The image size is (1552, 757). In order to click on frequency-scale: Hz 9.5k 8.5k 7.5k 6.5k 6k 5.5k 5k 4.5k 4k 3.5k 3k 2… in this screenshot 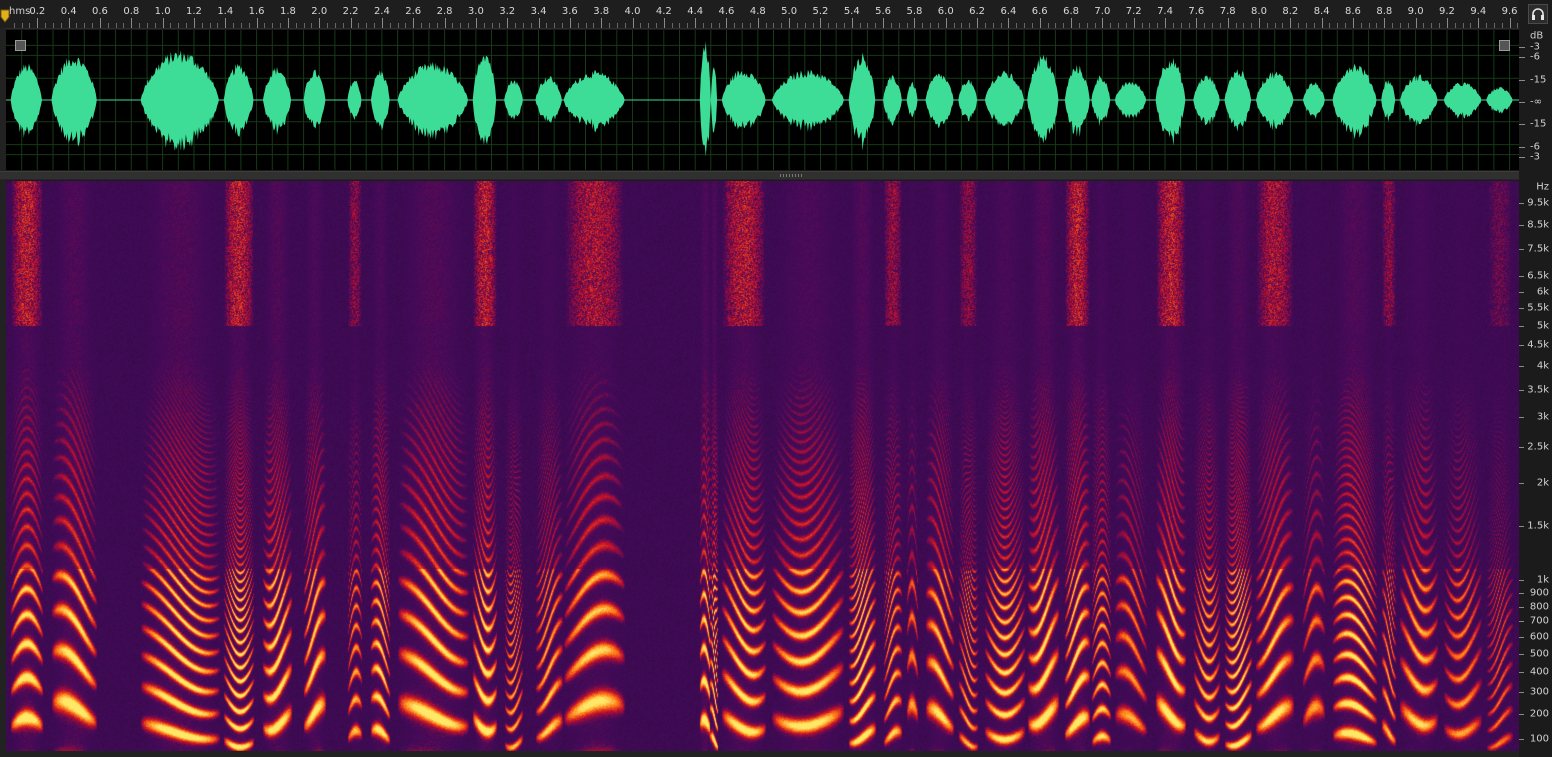, I will do `click(1535, 466)`.